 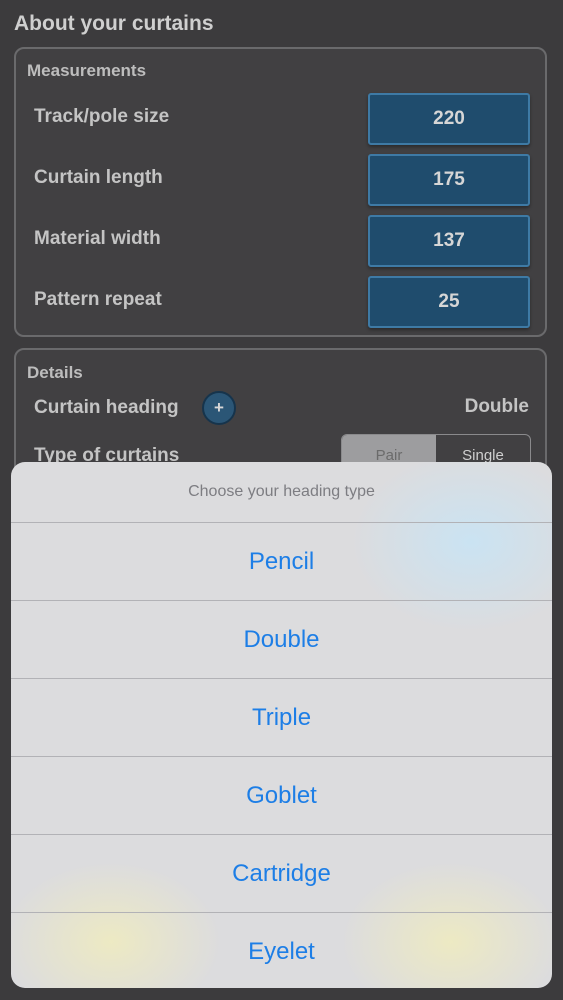 What do you see at coordinates (449, 302) in the screenshot?
I see `pattern-repeat-input: 25` at bounding box center [449, 302].